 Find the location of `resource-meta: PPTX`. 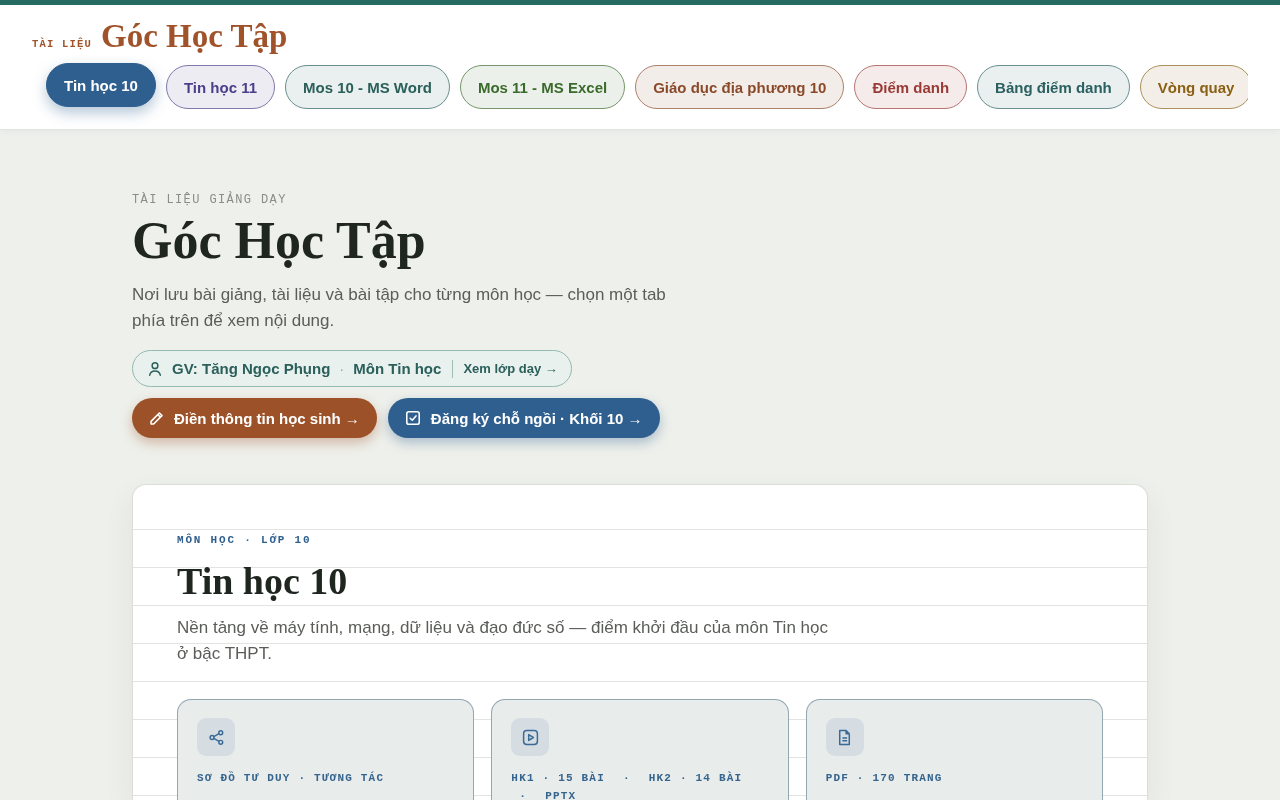

resource-meta: PPTX is located at coordinates (561, 794).